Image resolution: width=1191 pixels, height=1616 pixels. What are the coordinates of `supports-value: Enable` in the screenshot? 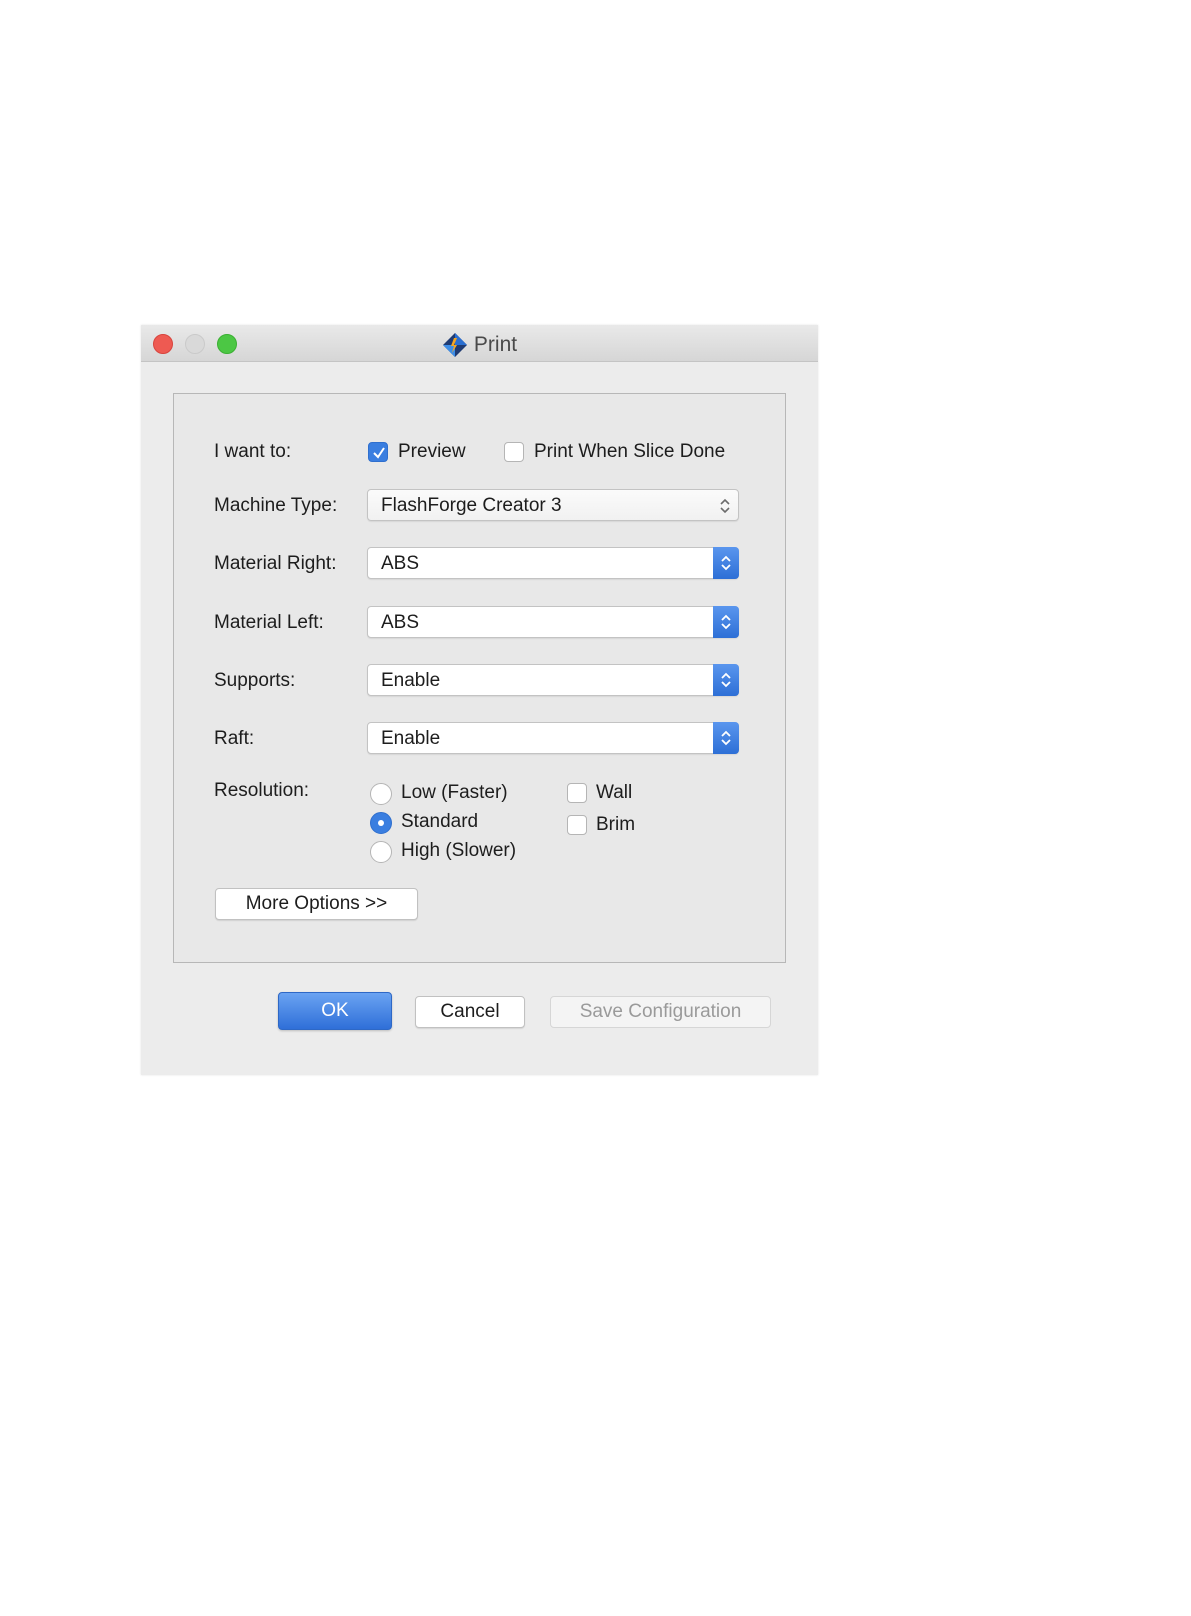 It's located at (411, 680).